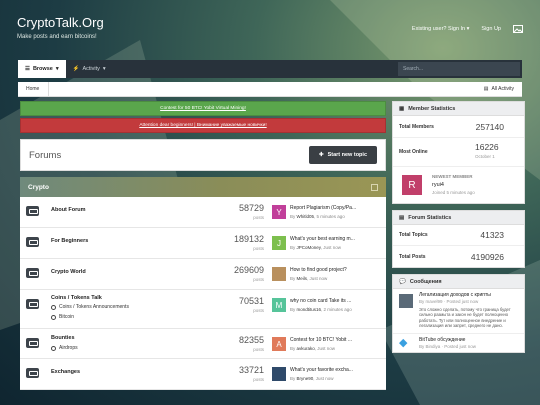 This screenshot has width=540, height=405. I want to click on last-post-author: mondtitus16, so click(309, 309).